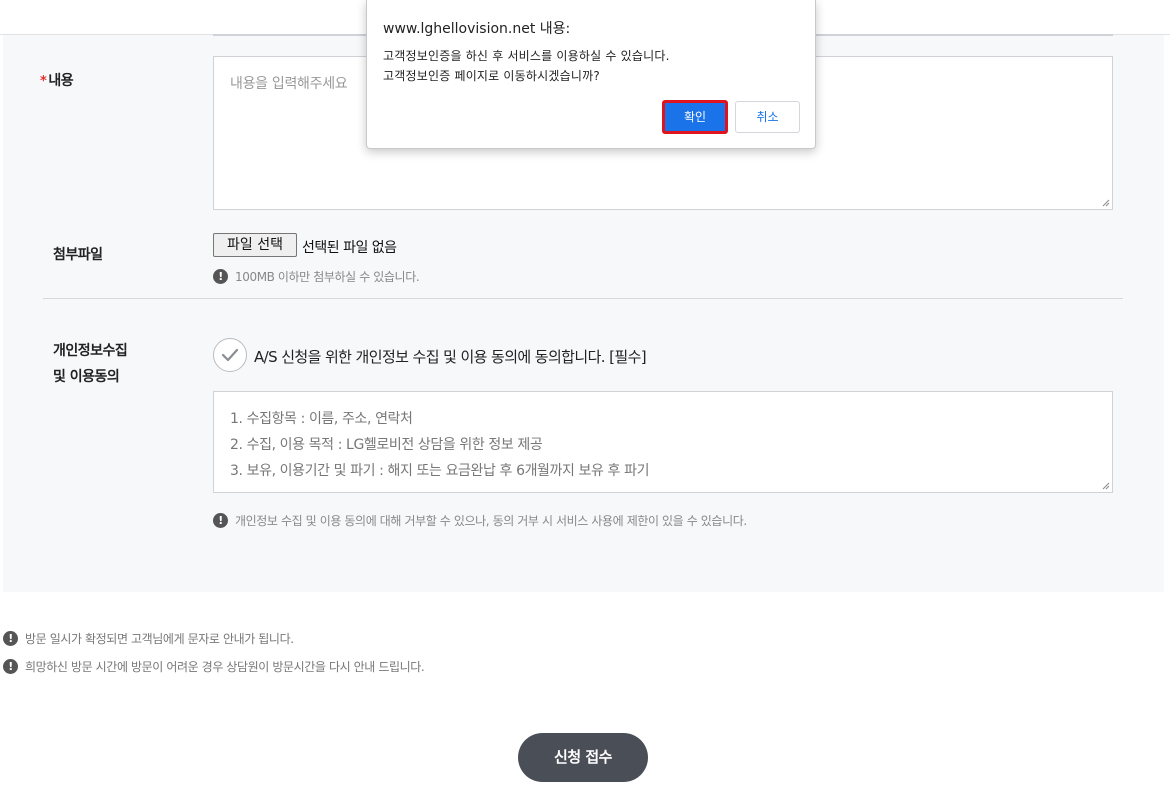 The height and width of the screenshot is (785, 1170). What do you see at coordinates (583, 757) in the screenshot?
I see `submit-button: 신청 접수` at bounding box center [583, 757].